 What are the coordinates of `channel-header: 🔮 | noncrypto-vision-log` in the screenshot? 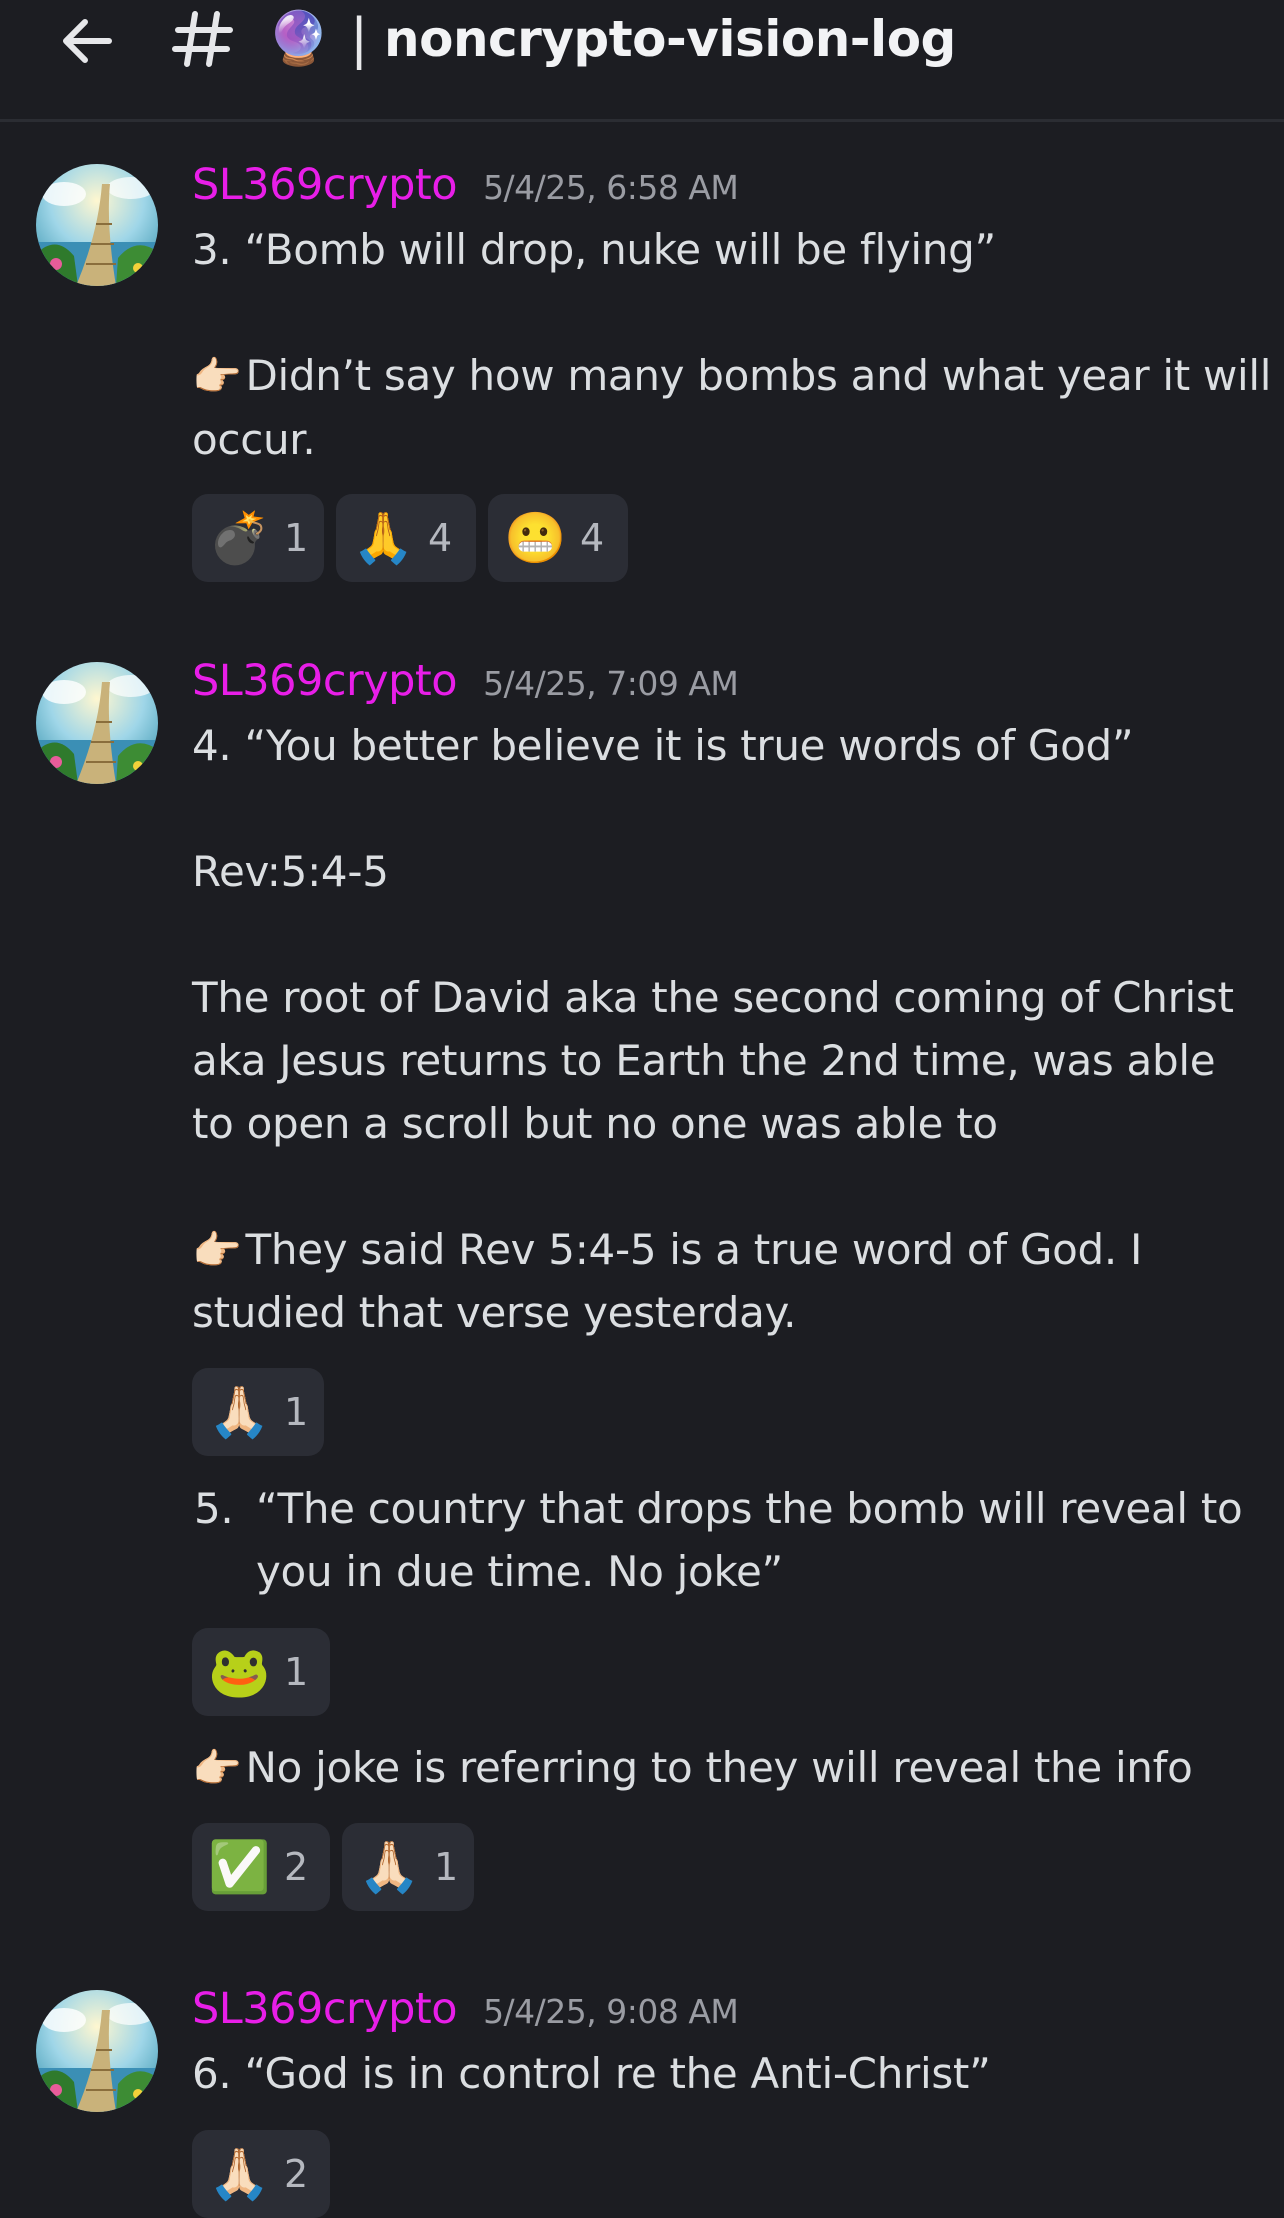 It's located at (642, 61).